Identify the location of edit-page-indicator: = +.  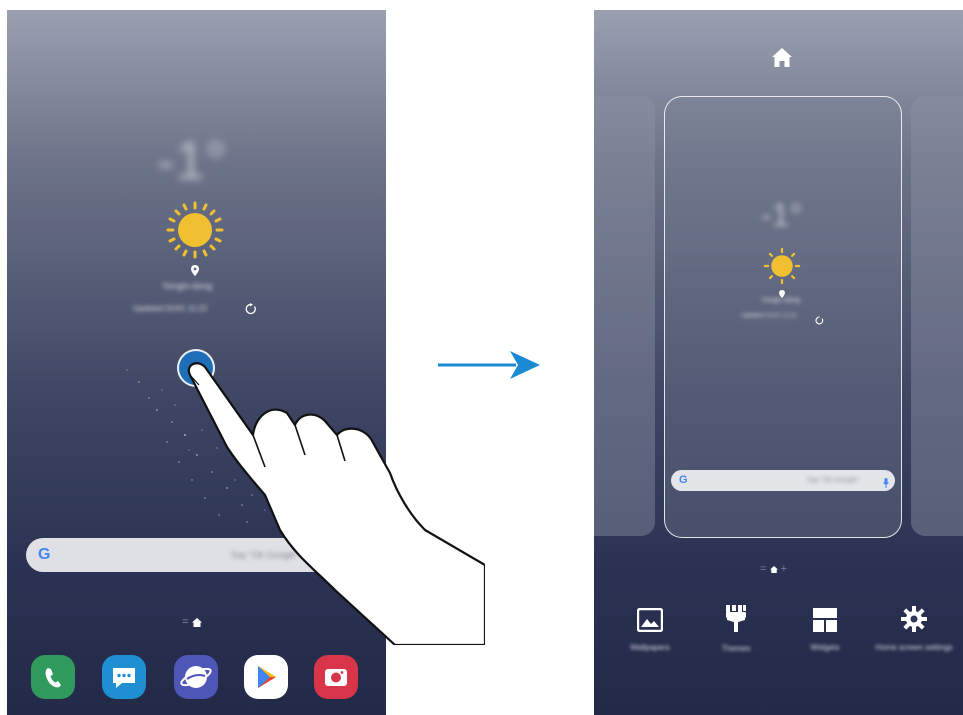
(773, 569).